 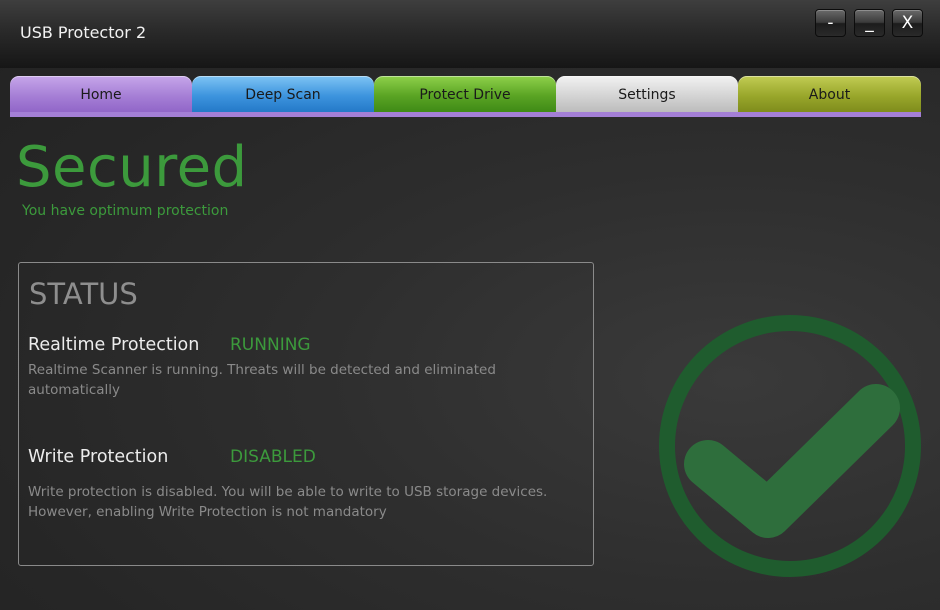 I want to click on minimize-alt-button: -, so click(x=830, y=23).